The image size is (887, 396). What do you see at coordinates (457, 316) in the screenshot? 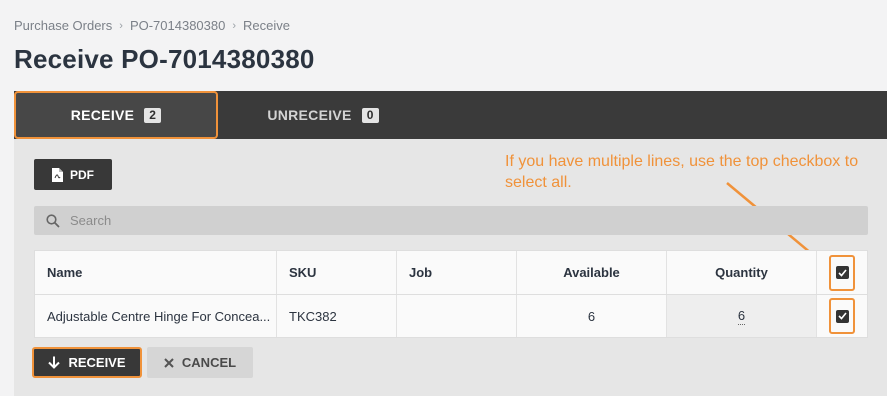
I see `row-job-cell` at bounding box center [457, 316].